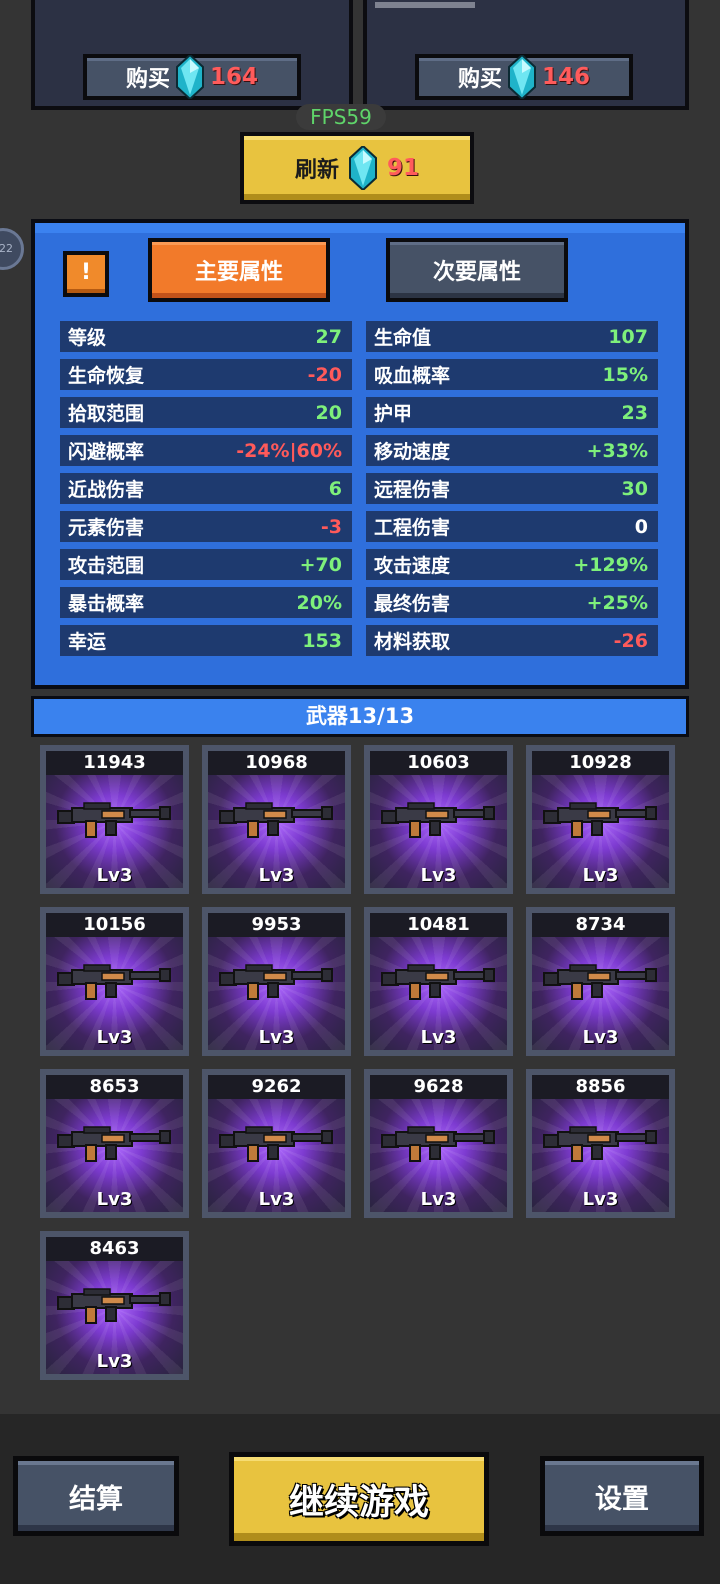 This screenshot has height=1584, width=720. I want to click on weapon-price: 9628, so click(438, 1087).